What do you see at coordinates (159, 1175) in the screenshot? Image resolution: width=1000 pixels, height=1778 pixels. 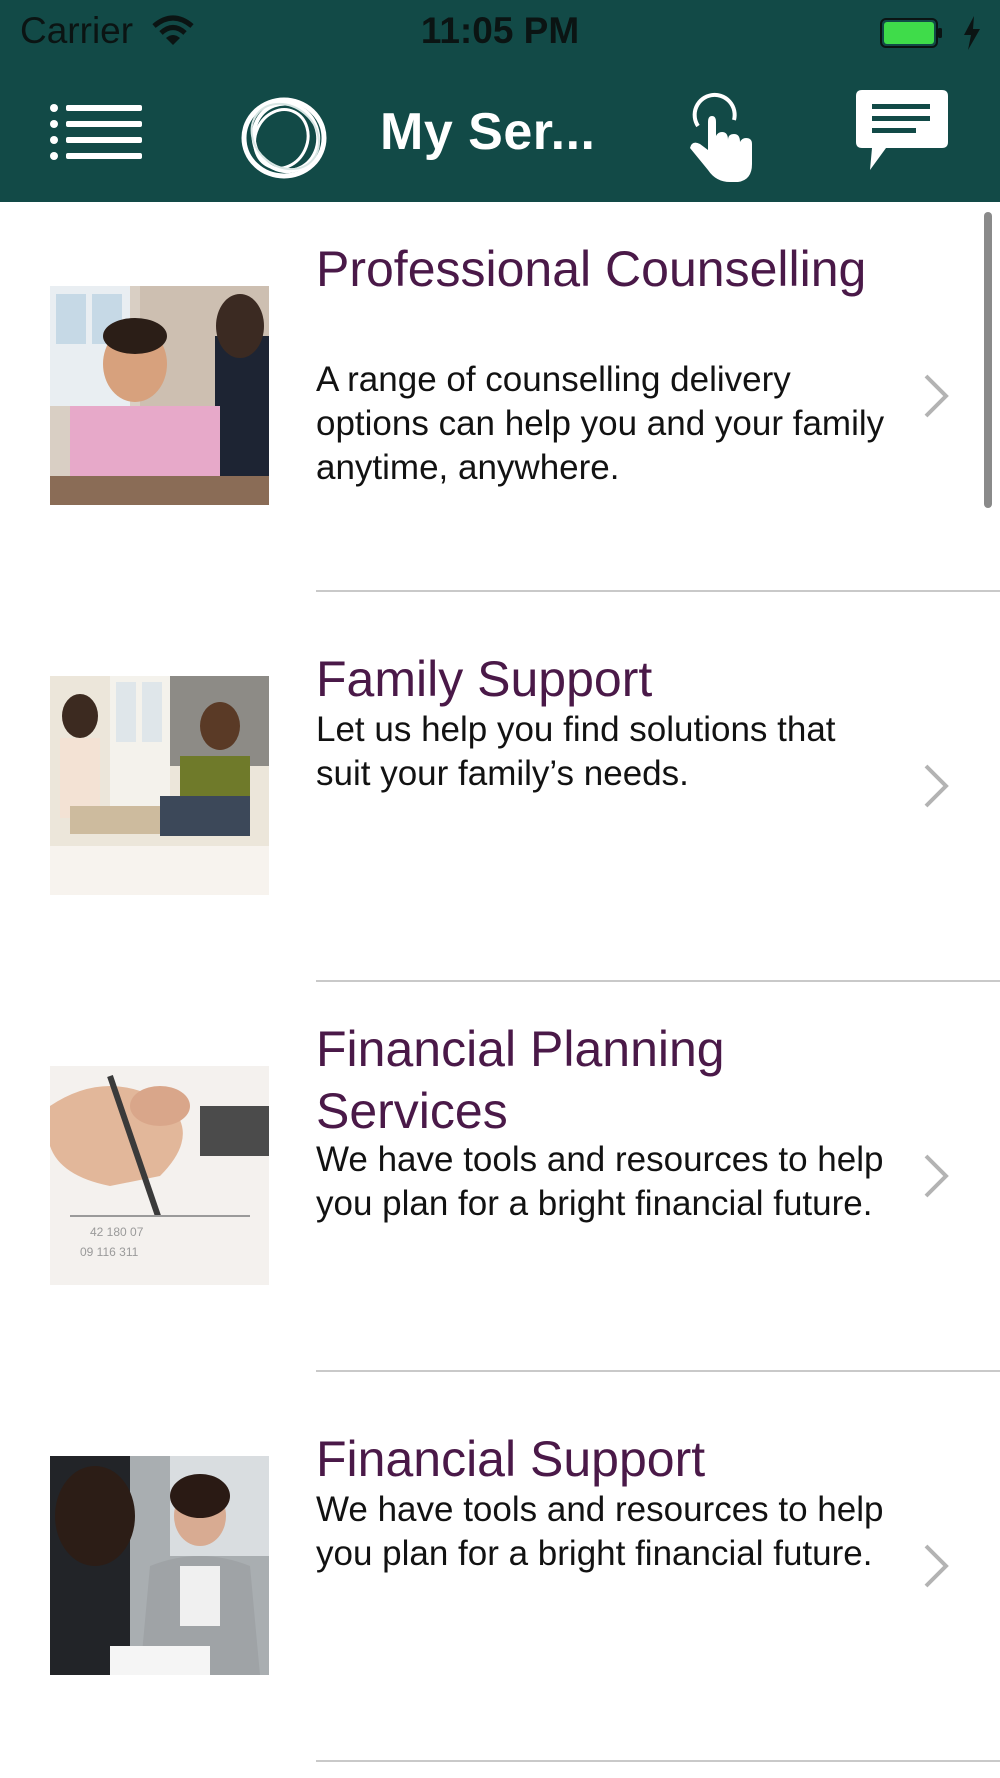 I see `financial-planning-photo: 42 180 07 09 116 311` at bounding box center [159, 1175].